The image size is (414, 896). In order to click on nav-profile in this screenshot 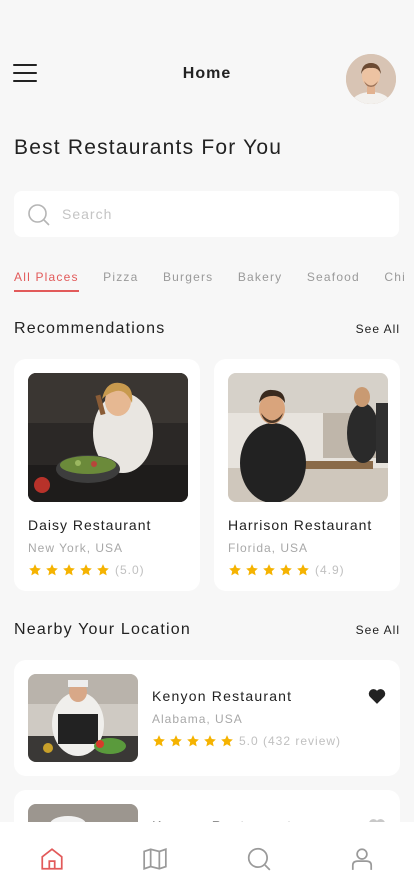, I will do `click(362, 861)`.